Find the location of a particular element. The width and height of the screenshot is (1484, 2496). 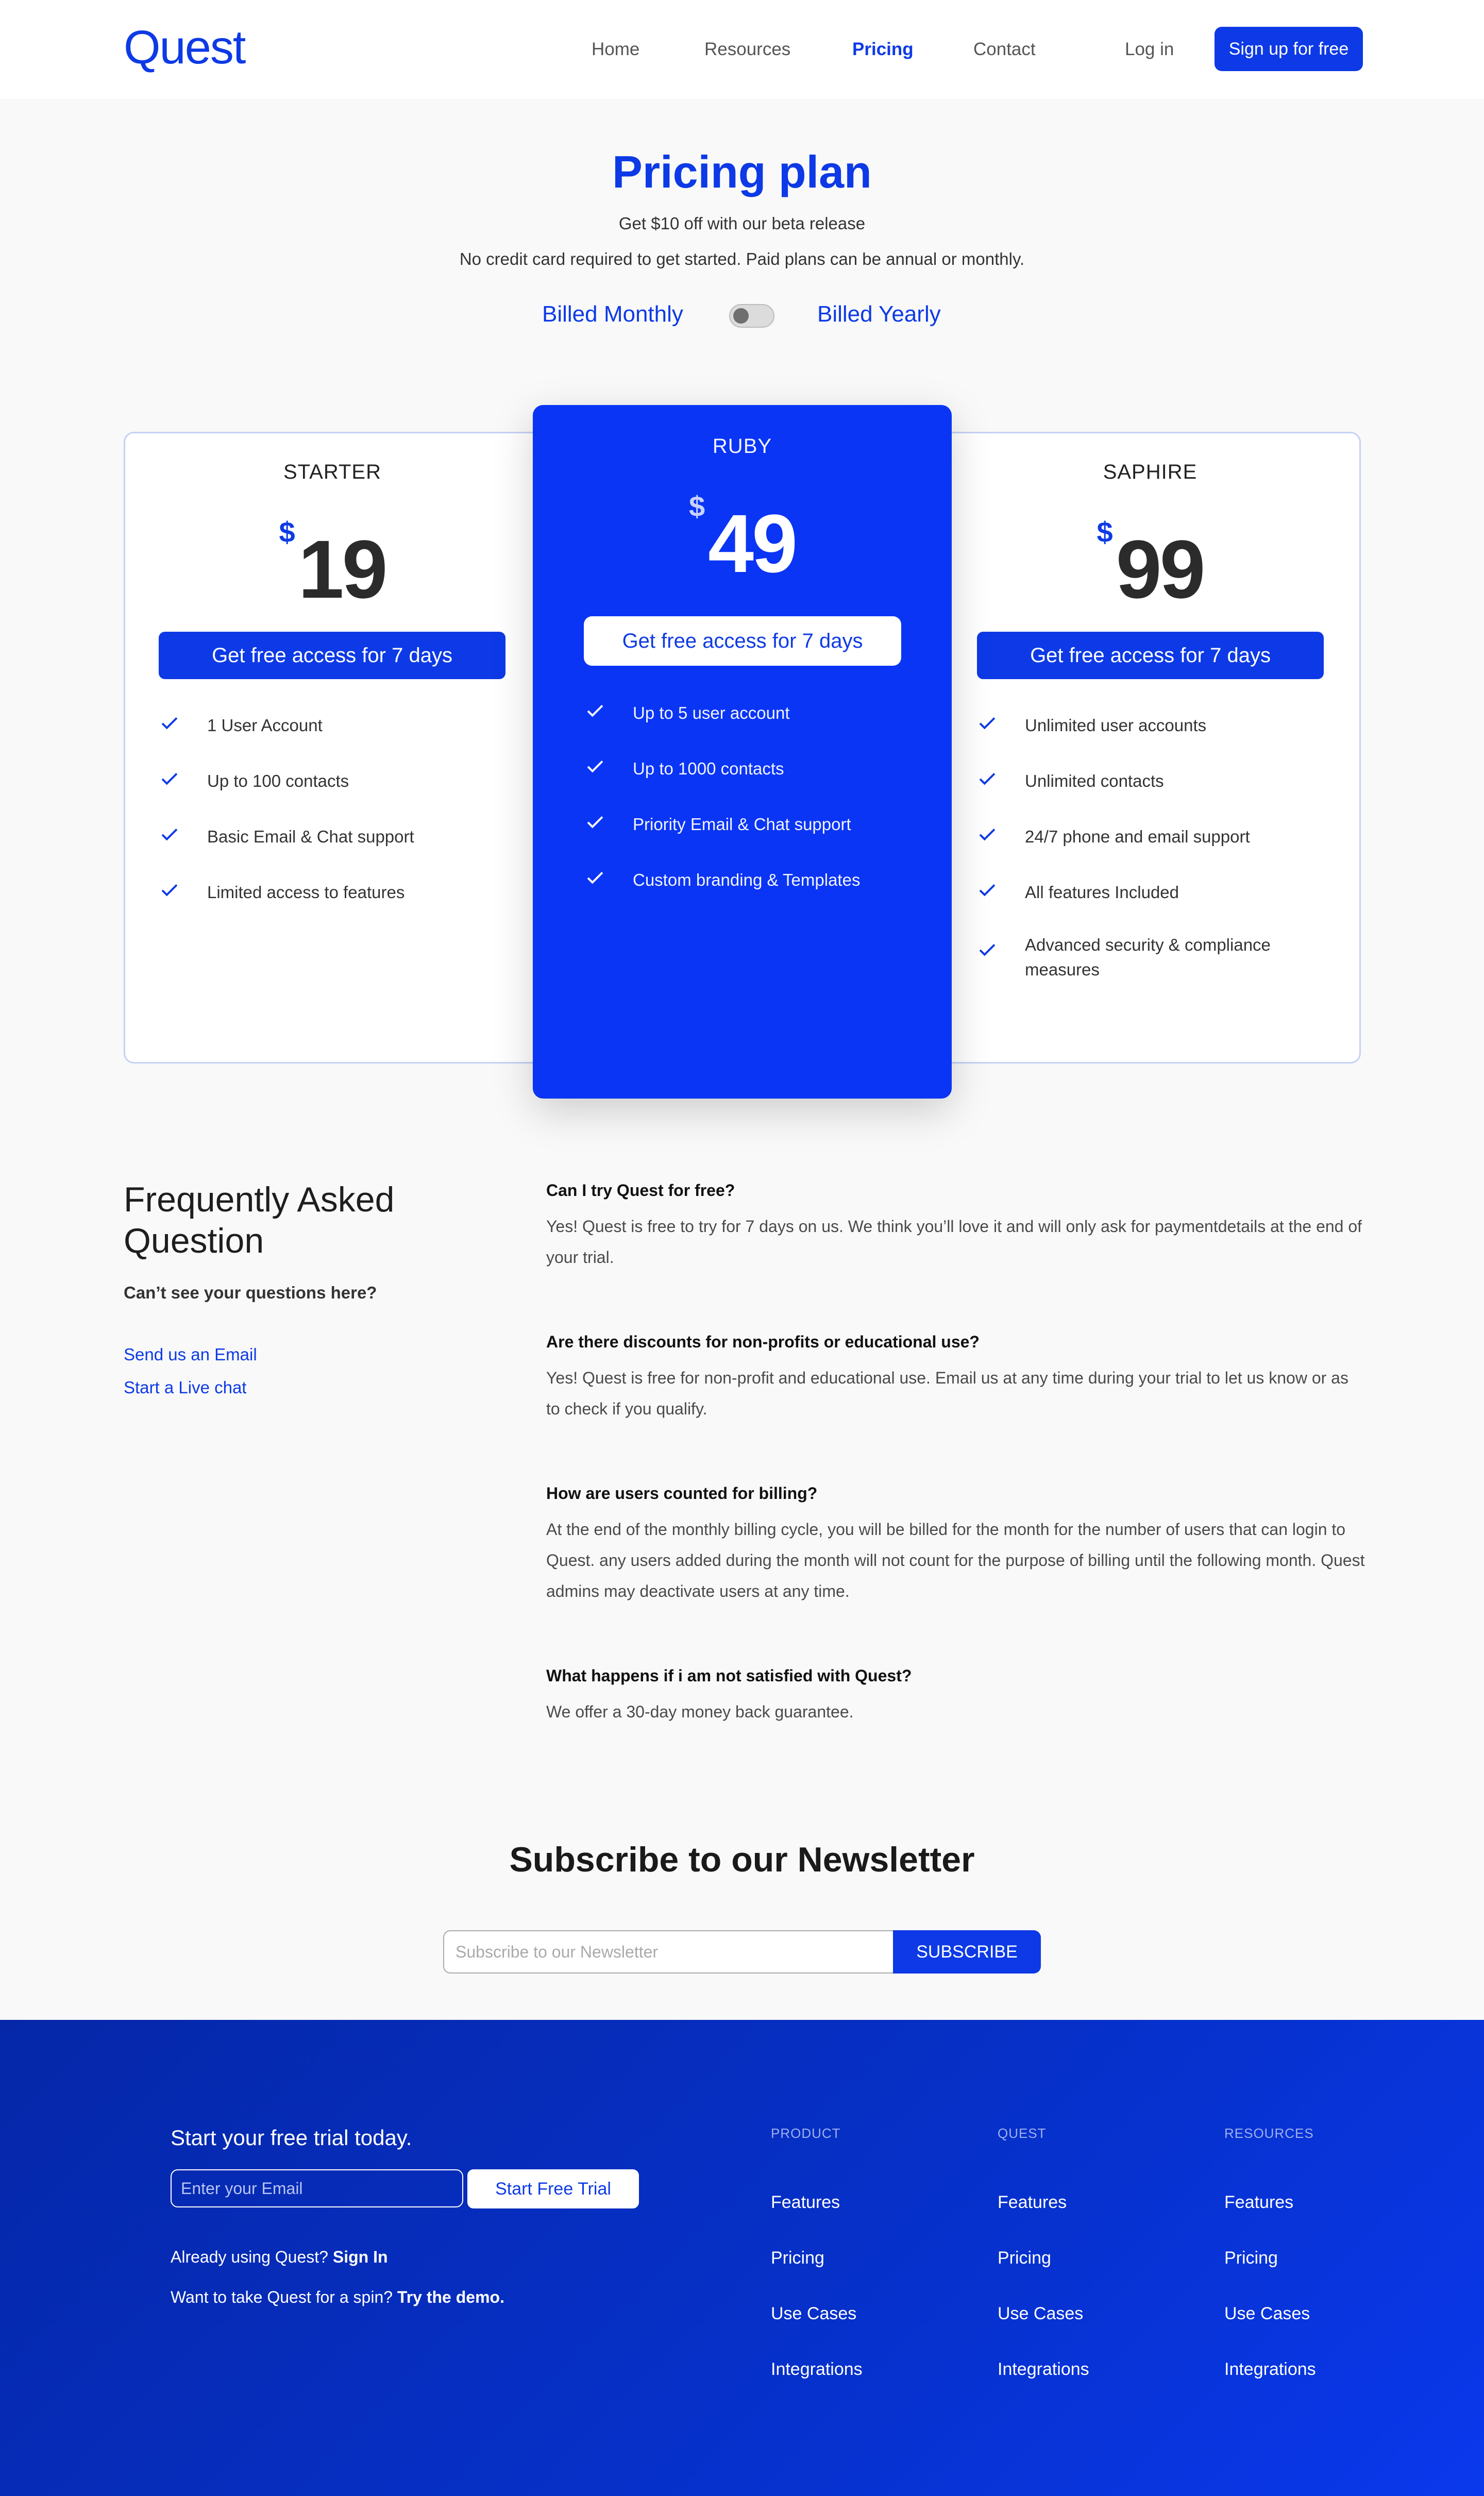

faq-answer: We offer a 30-day money back guarantee. is located at coordinates (700, 1711).